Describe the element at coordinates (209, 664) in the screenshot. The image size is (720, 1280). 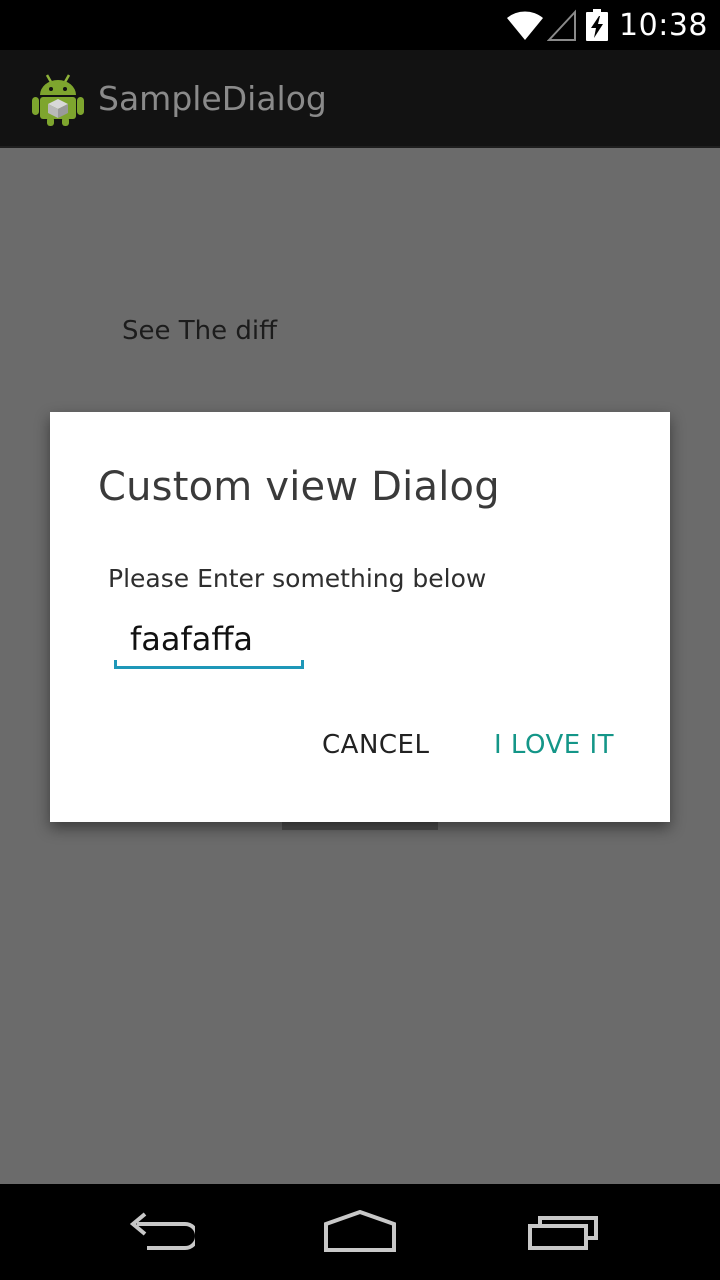
I see `text-input-underline` at that location.